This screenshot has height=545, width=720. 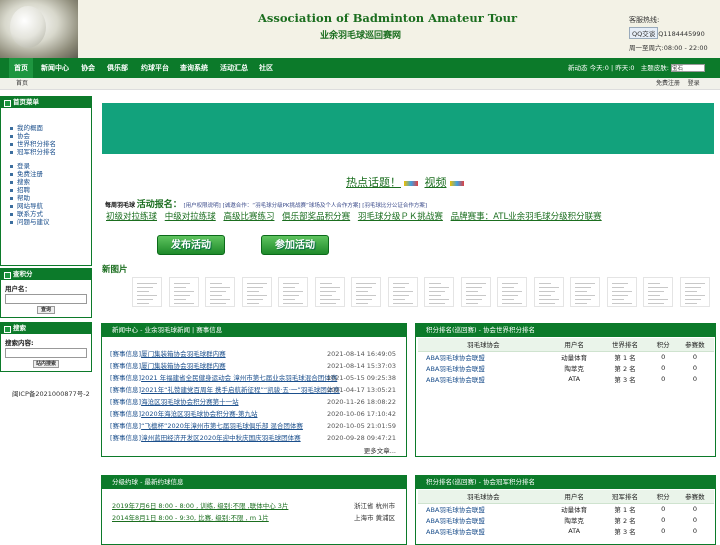 I want to click on menu-item-search: 搜索, so click(x=50, y=182).